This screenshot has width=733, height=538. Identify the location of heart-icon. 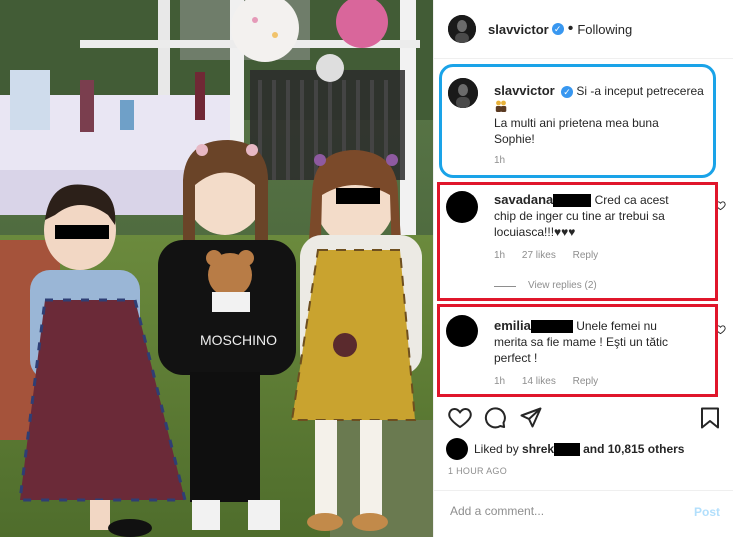
(460, 418).